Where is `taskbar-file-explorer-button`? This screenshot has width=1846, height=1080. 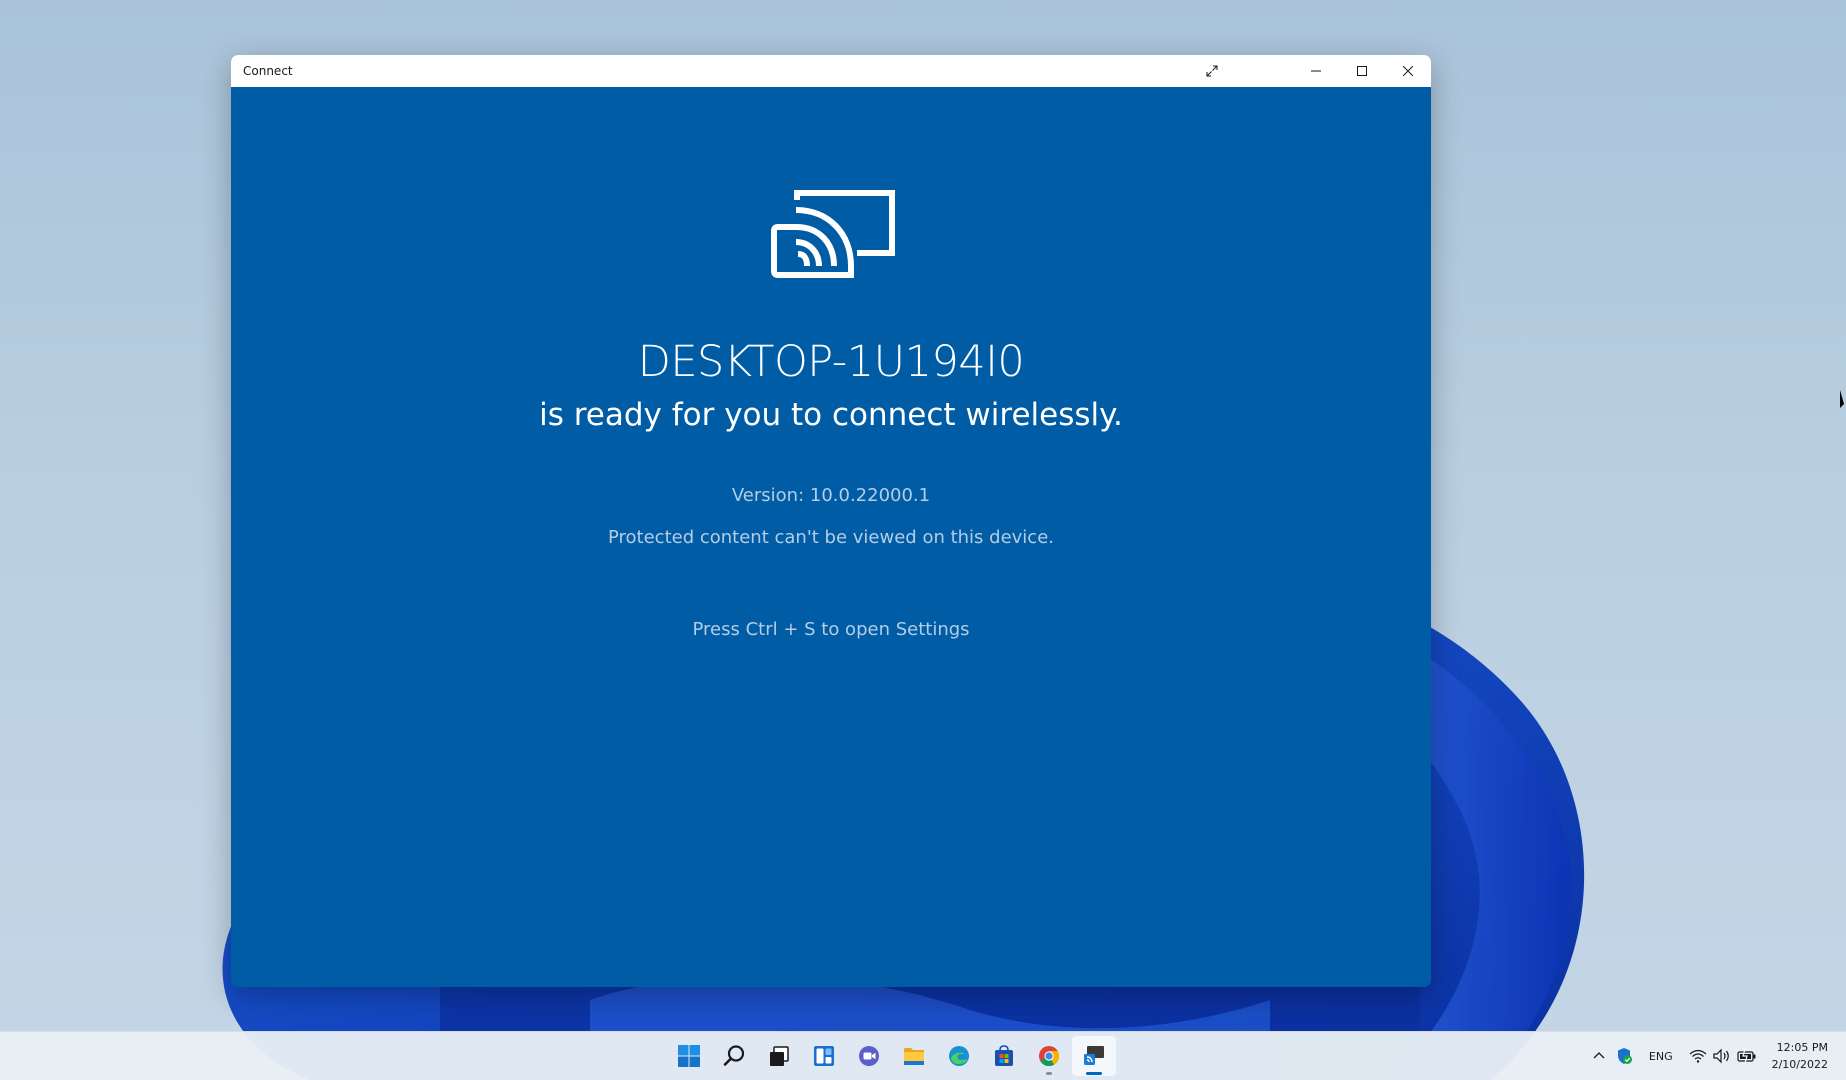 taskbar-file-explorer-button is located at coordinates (914, 1056).